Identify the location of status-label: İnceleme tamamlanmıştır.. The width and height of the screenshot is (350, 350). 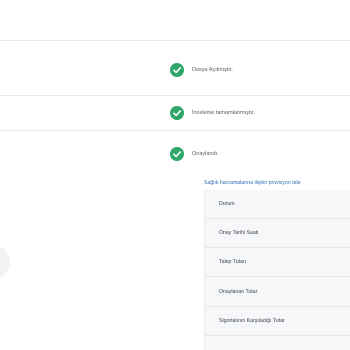
(223, 113).